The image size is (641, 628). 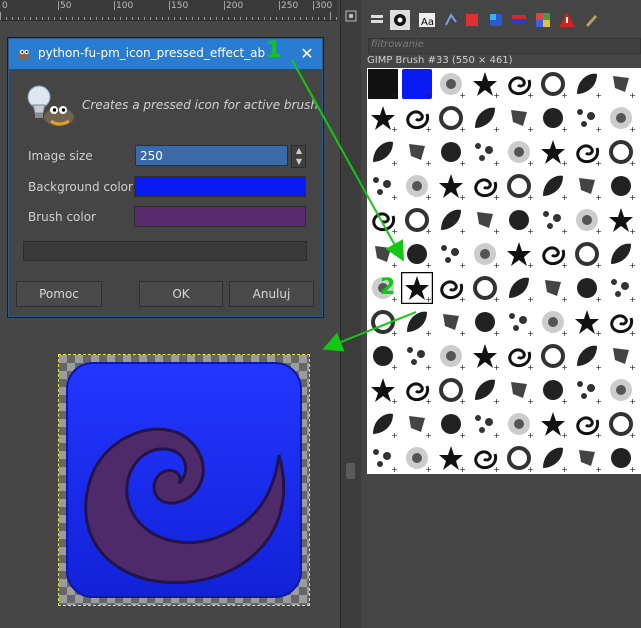 What do you see at coordinates (543, 20) in the screenshot?
I see `gradients-icon` at bounding box center [543, 20].